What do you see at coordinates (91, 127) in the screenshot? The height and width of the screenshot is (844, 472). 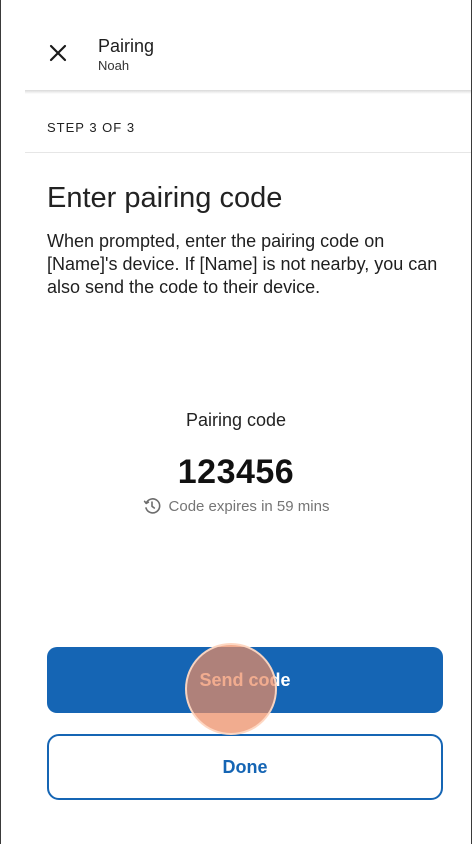 I see `step-indicator: STEP 3 OF 3` at bounding box center [91, 127].